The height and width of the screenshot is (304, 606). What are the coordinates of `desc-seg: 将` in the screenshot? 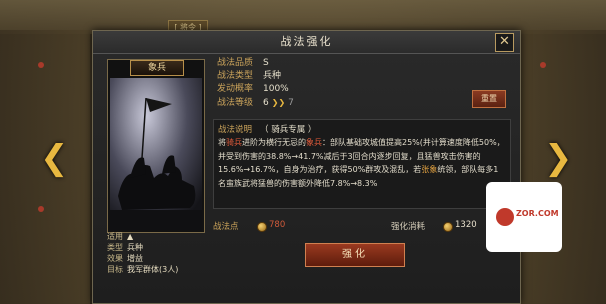 It's located at (222, 142).